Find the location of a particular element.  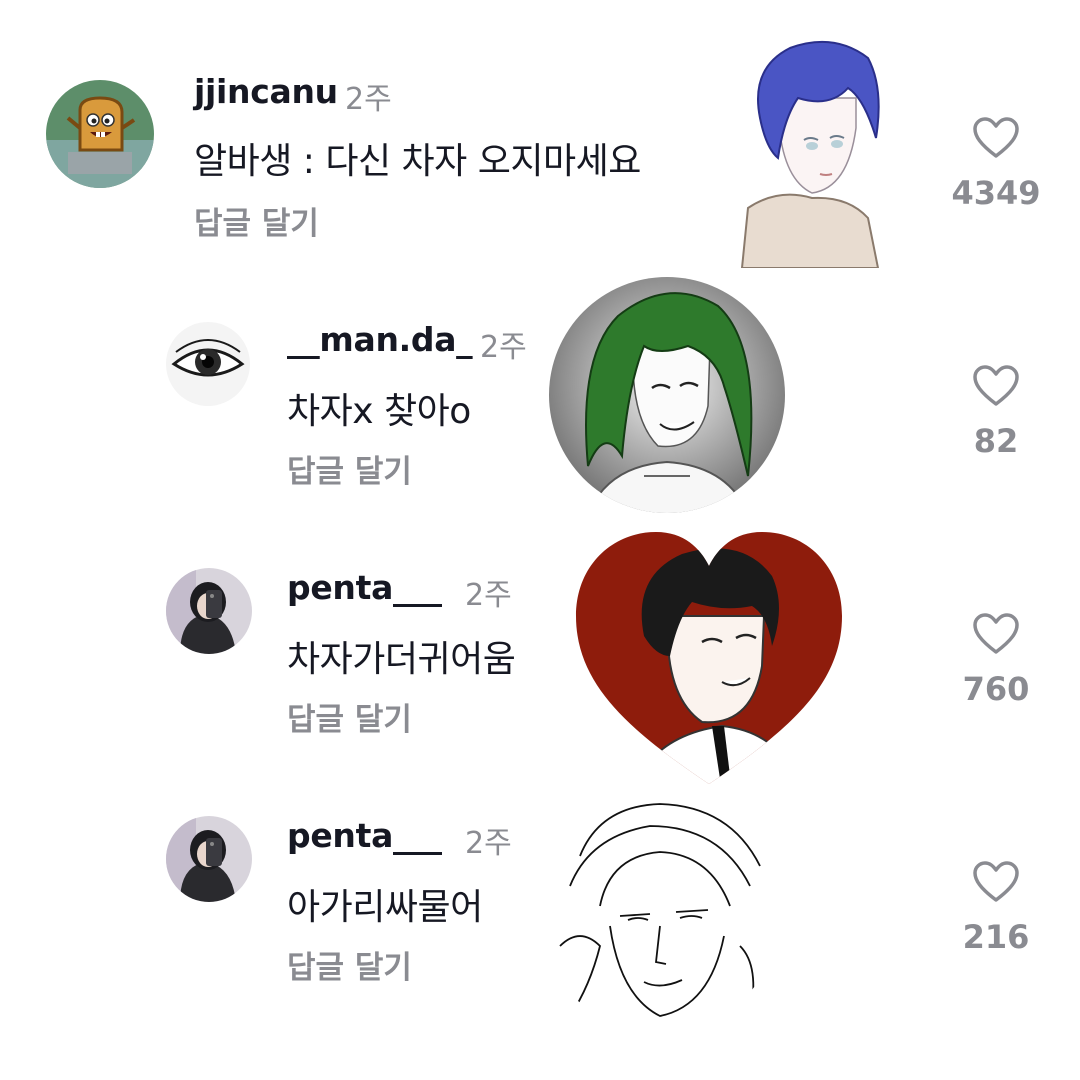

sketch-character-sticker-icon is located at coordinates (660, 916).